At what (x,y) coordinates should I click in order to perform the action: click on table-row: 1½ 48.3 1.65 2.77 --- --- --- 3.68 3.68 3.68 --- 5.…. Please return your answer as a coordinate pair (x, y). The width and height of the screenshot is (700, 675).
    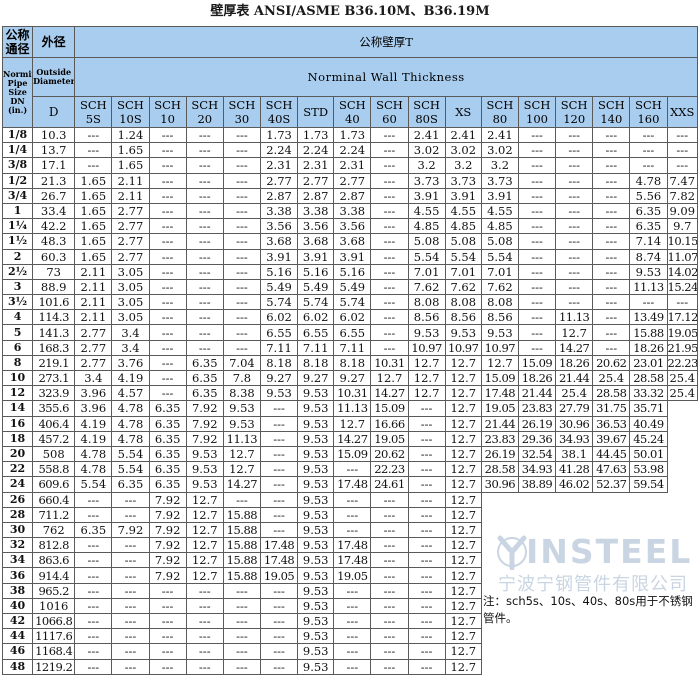
    Looking at the image, I should click on (350, 241).